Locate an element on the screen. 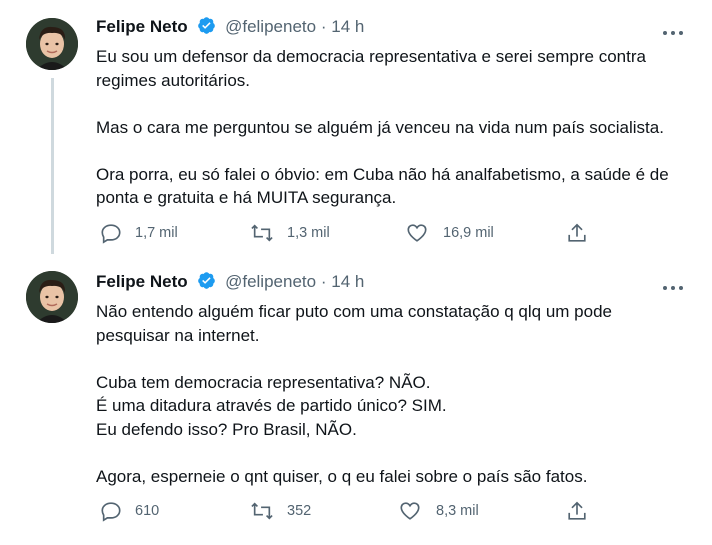 The image size is (712, 545). thread-line is located at coordinates (52, 166).